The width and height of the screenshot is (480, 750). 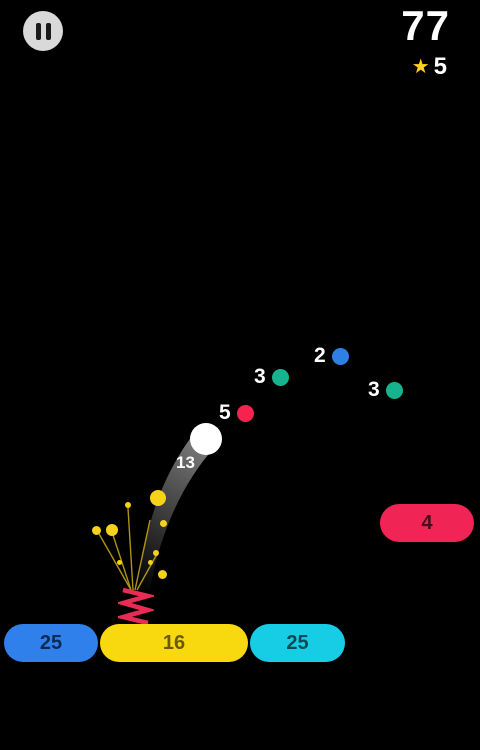 I want to click on ball-count: 13, so click(x=185, y=462).